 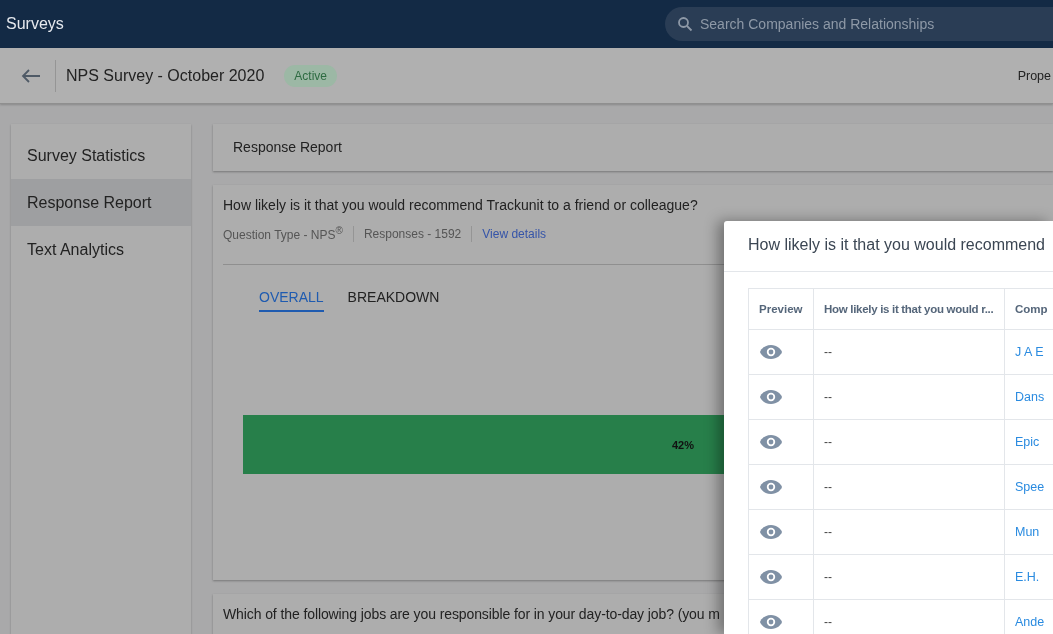 I want to click on question-text: How likely is it that you would recommend Trackunit to a friend or colleague?, so click(x=461, y=205).